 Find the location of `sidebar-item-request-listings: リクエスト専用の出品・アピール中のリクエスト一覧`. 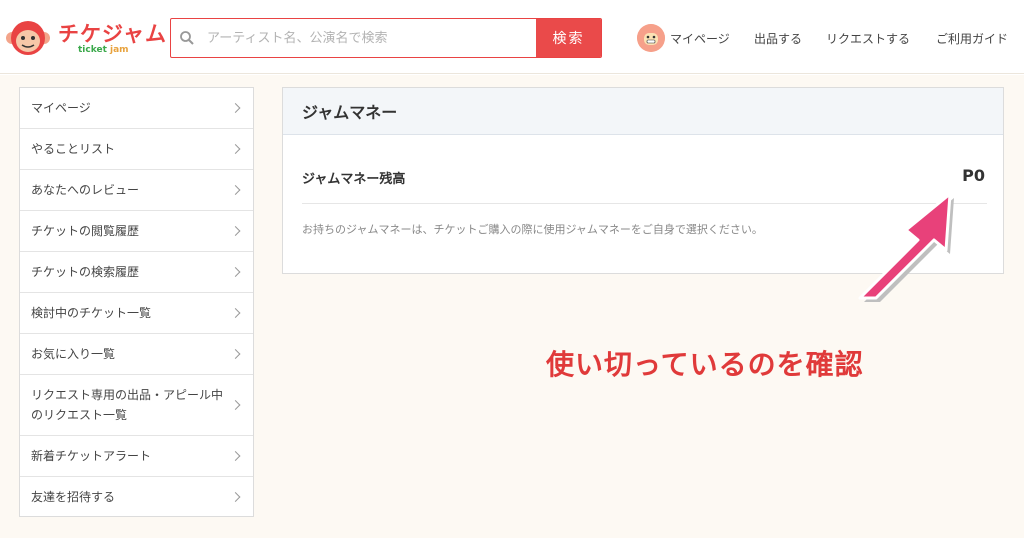

sidebar-item-request-listings: リクエスト専用の出品・アピール中のリクエスト一覧 is located at coordinates (136, 405).